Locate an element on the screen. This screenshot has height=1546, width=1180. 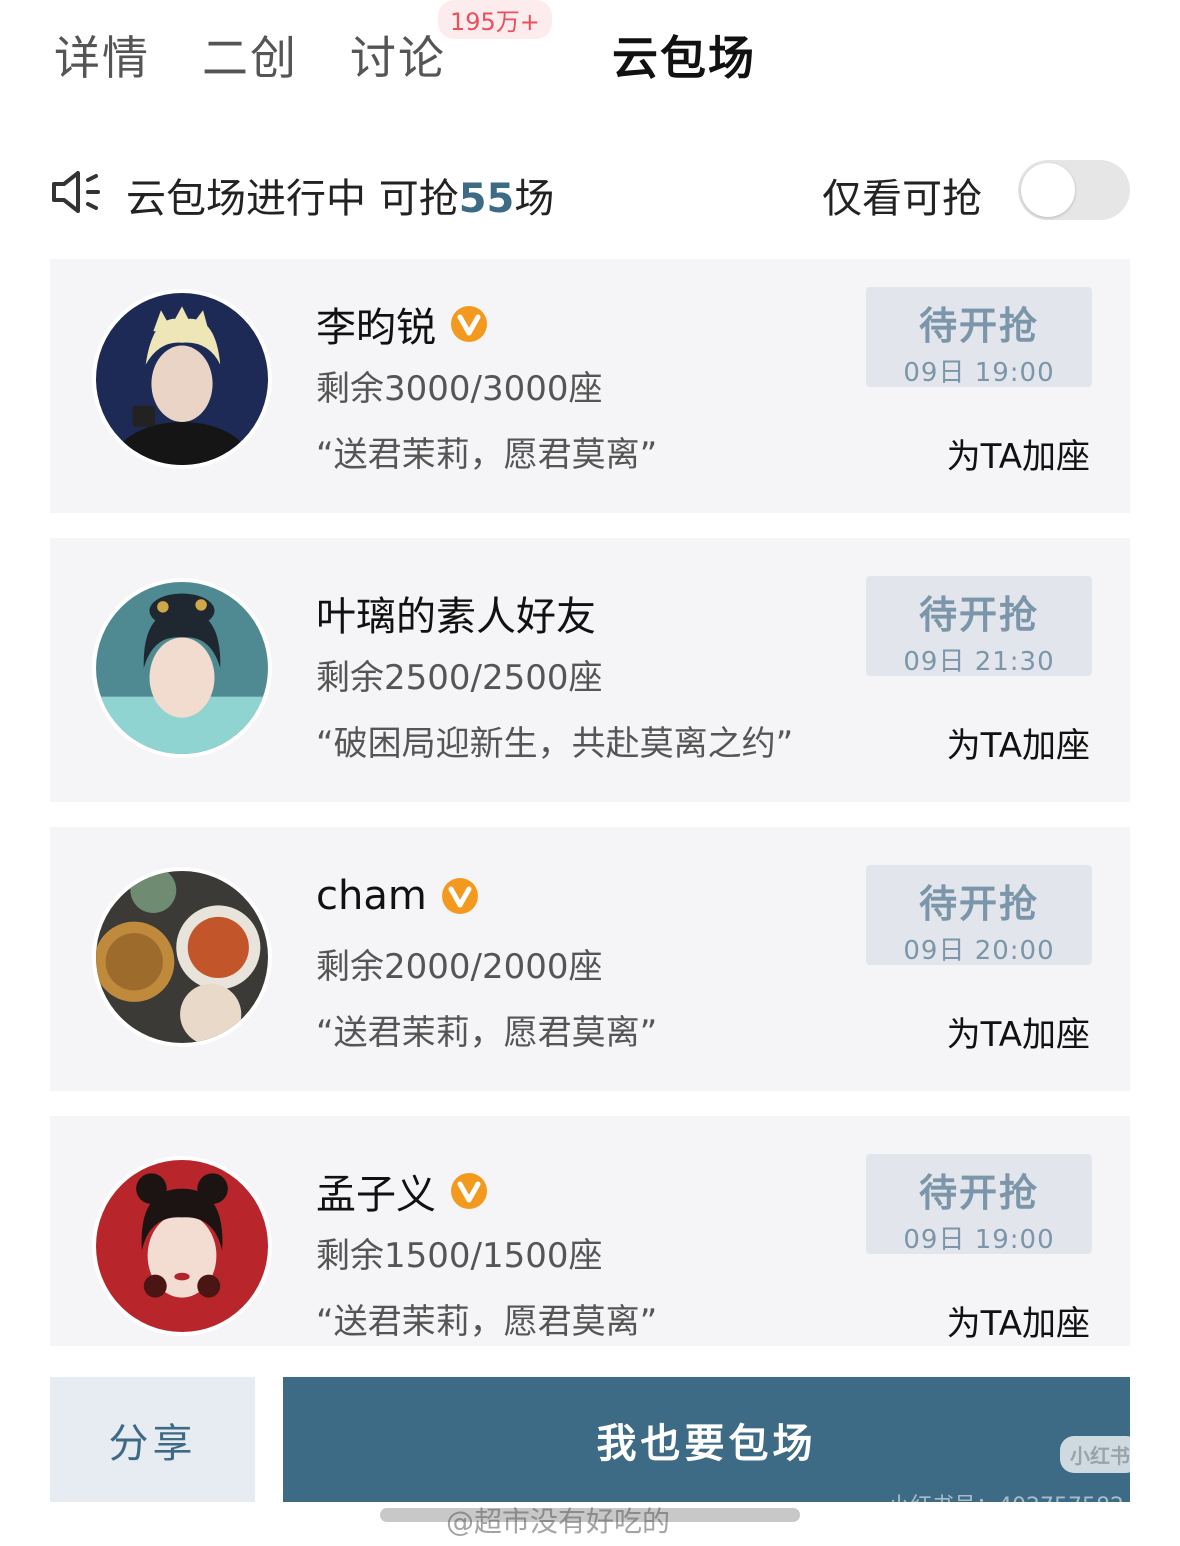
share-button: 分享 is located at coordinates (152, 1439).